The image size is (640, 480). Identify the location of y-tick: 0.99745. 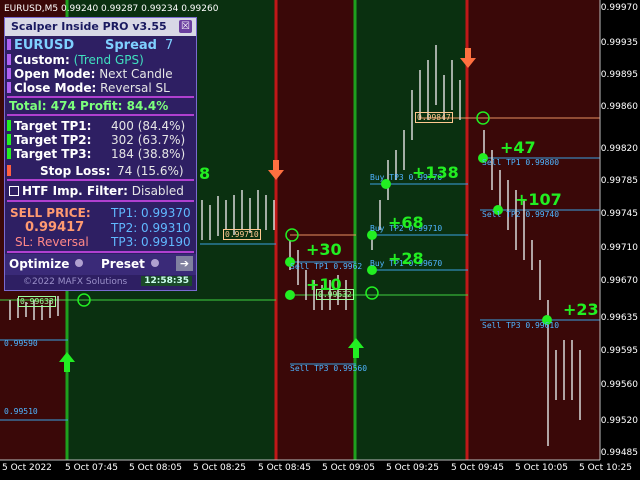
(619, 214).